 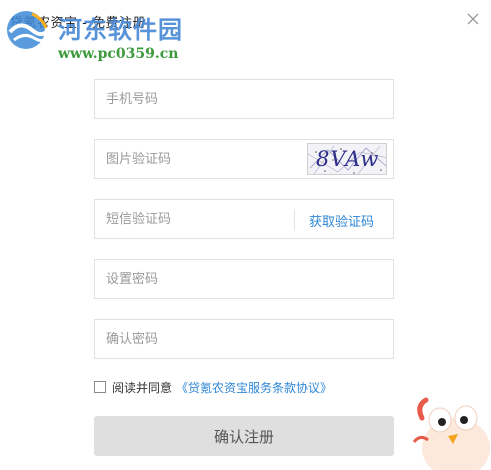 I want to click on phone-field-box, so click(x=244, y=99).